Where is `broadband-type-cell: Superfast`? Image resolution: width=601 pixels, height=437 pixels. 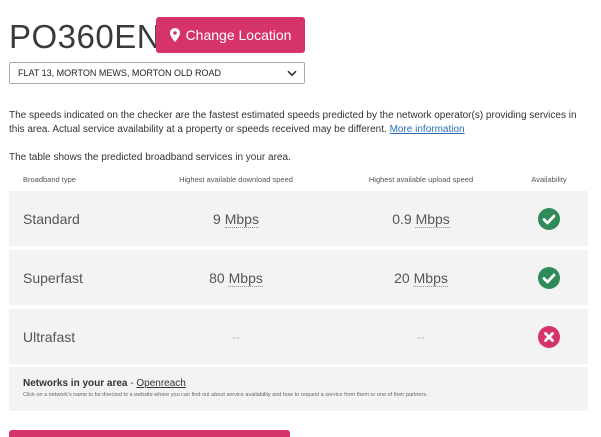
broadband-type-cell: Superfast is located at coordinates (53, 277).